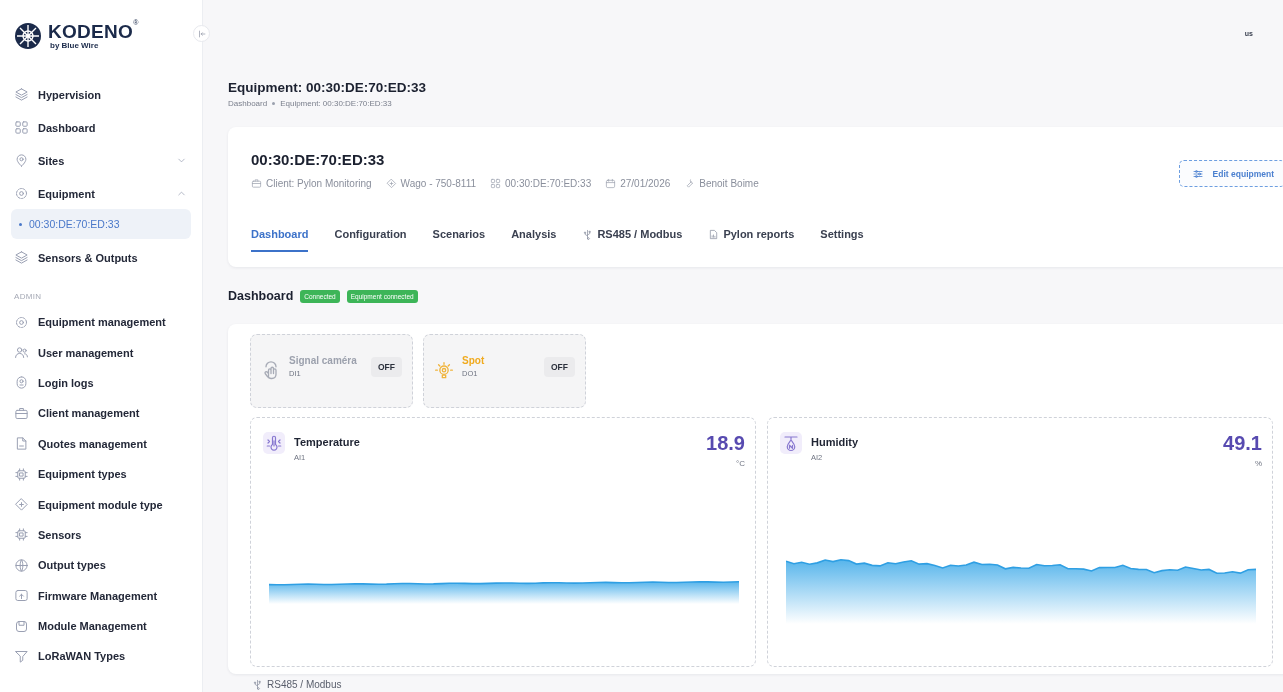 The image size is (1283, 692). I want to click on sidebar-item: Module Management, so click(101, 626).